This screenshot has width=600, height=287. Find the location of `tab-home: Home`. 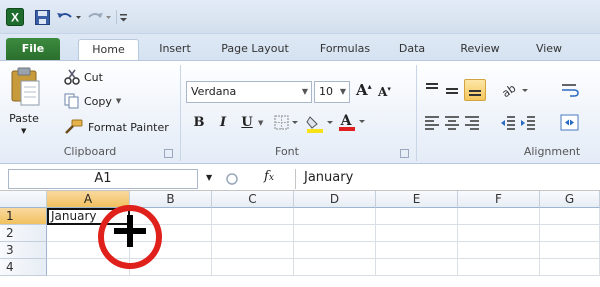

tab-home: Home is located at coordinates (108, 49).